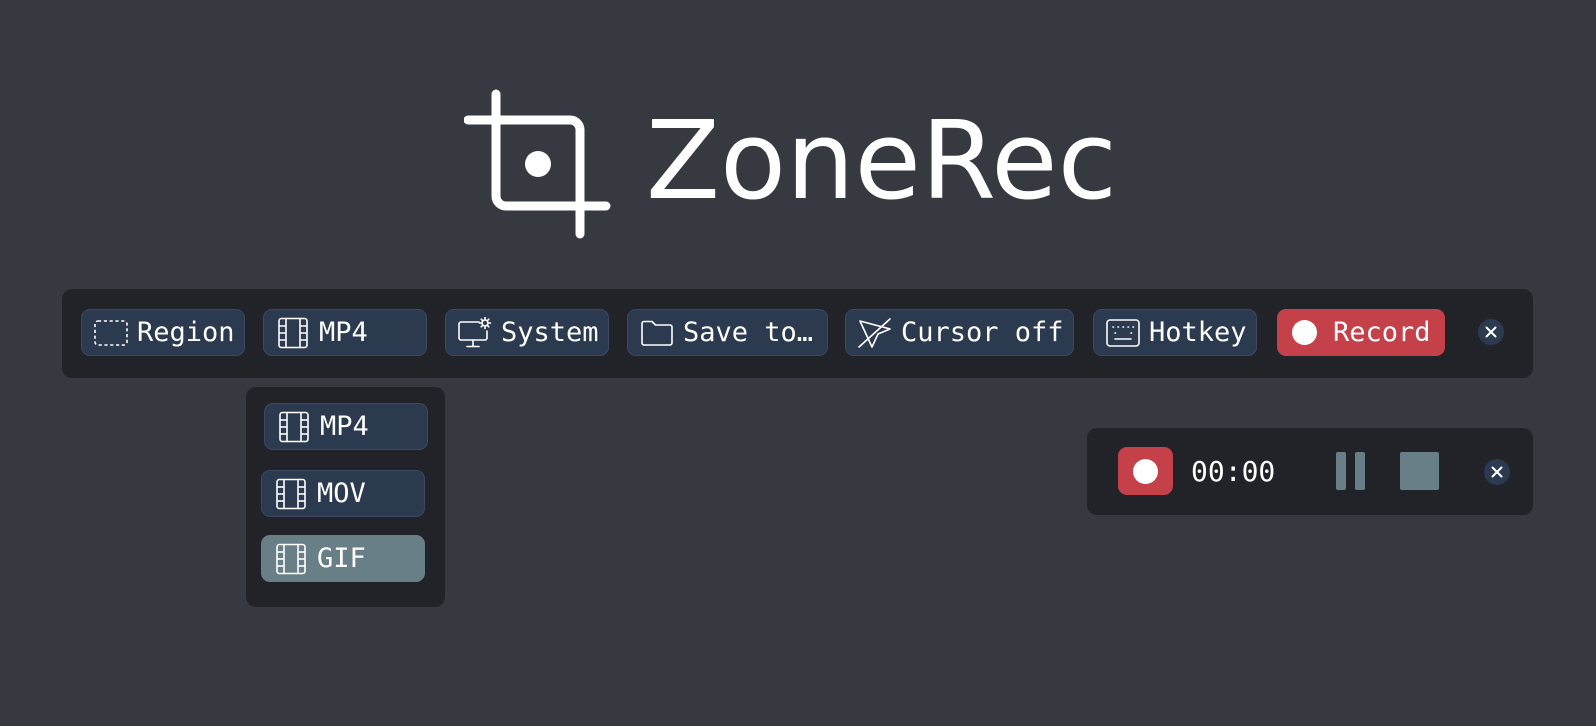 Image resolution: width=1596 pixels, height=726 pixels. I want to click on app-title: ZoneRec, so click(881, 161).